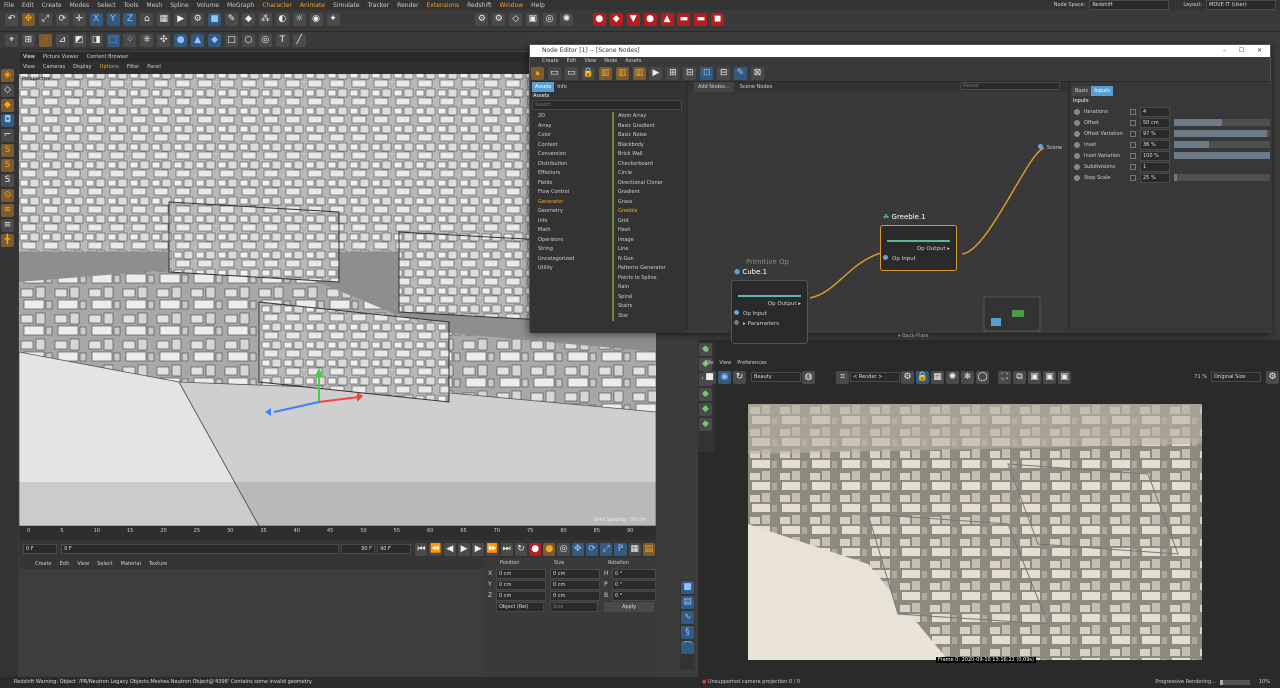  Describe the element at coordinates (316, 19) in the screenshot. I see `camera-icon: ◉` at that location.